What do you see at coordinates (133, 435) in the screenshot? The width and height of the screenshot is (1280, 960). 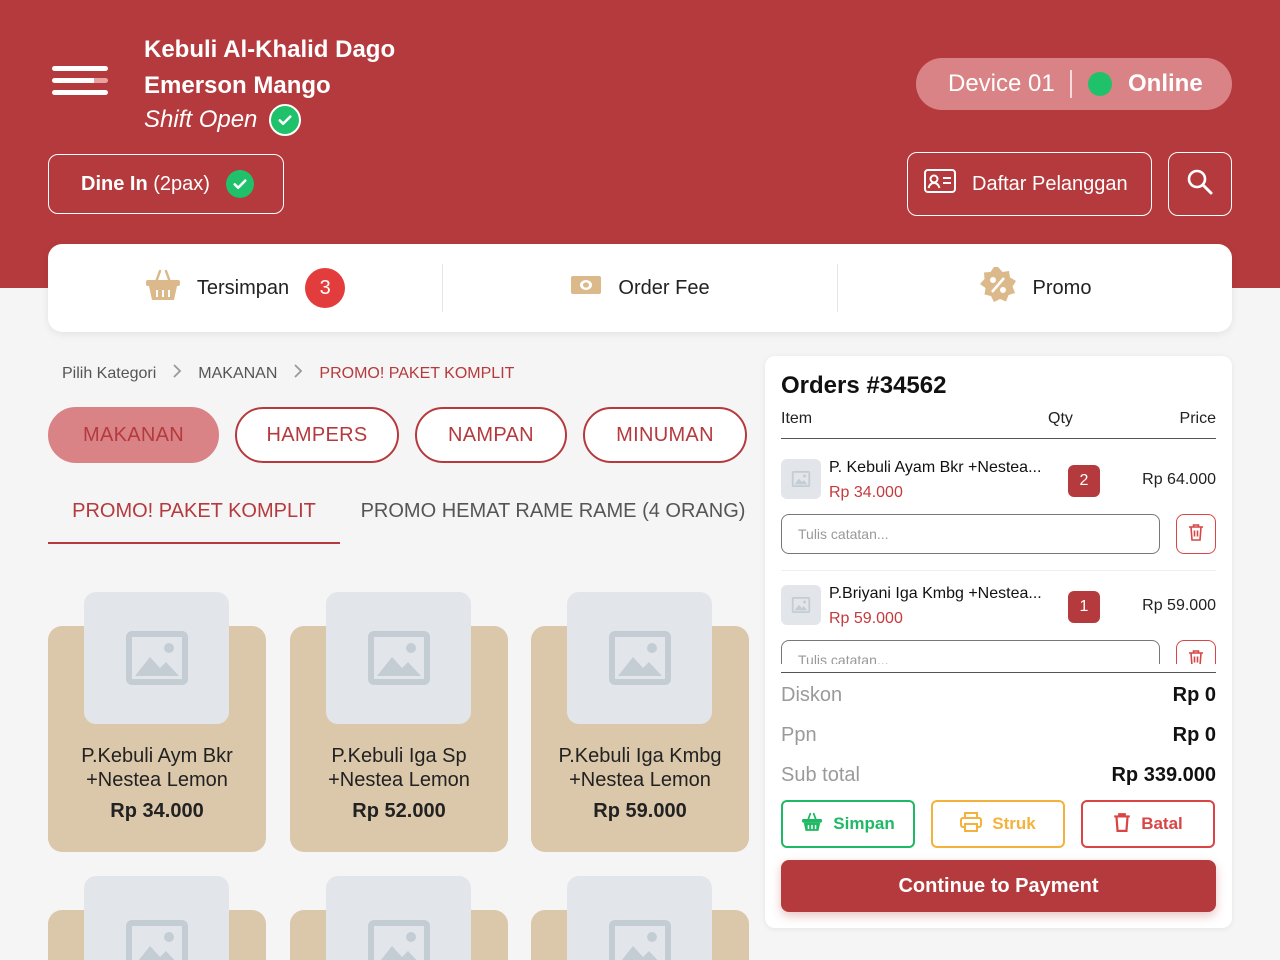 I see `category-makanan: MAKANAN` at bounding box center [133, 435].